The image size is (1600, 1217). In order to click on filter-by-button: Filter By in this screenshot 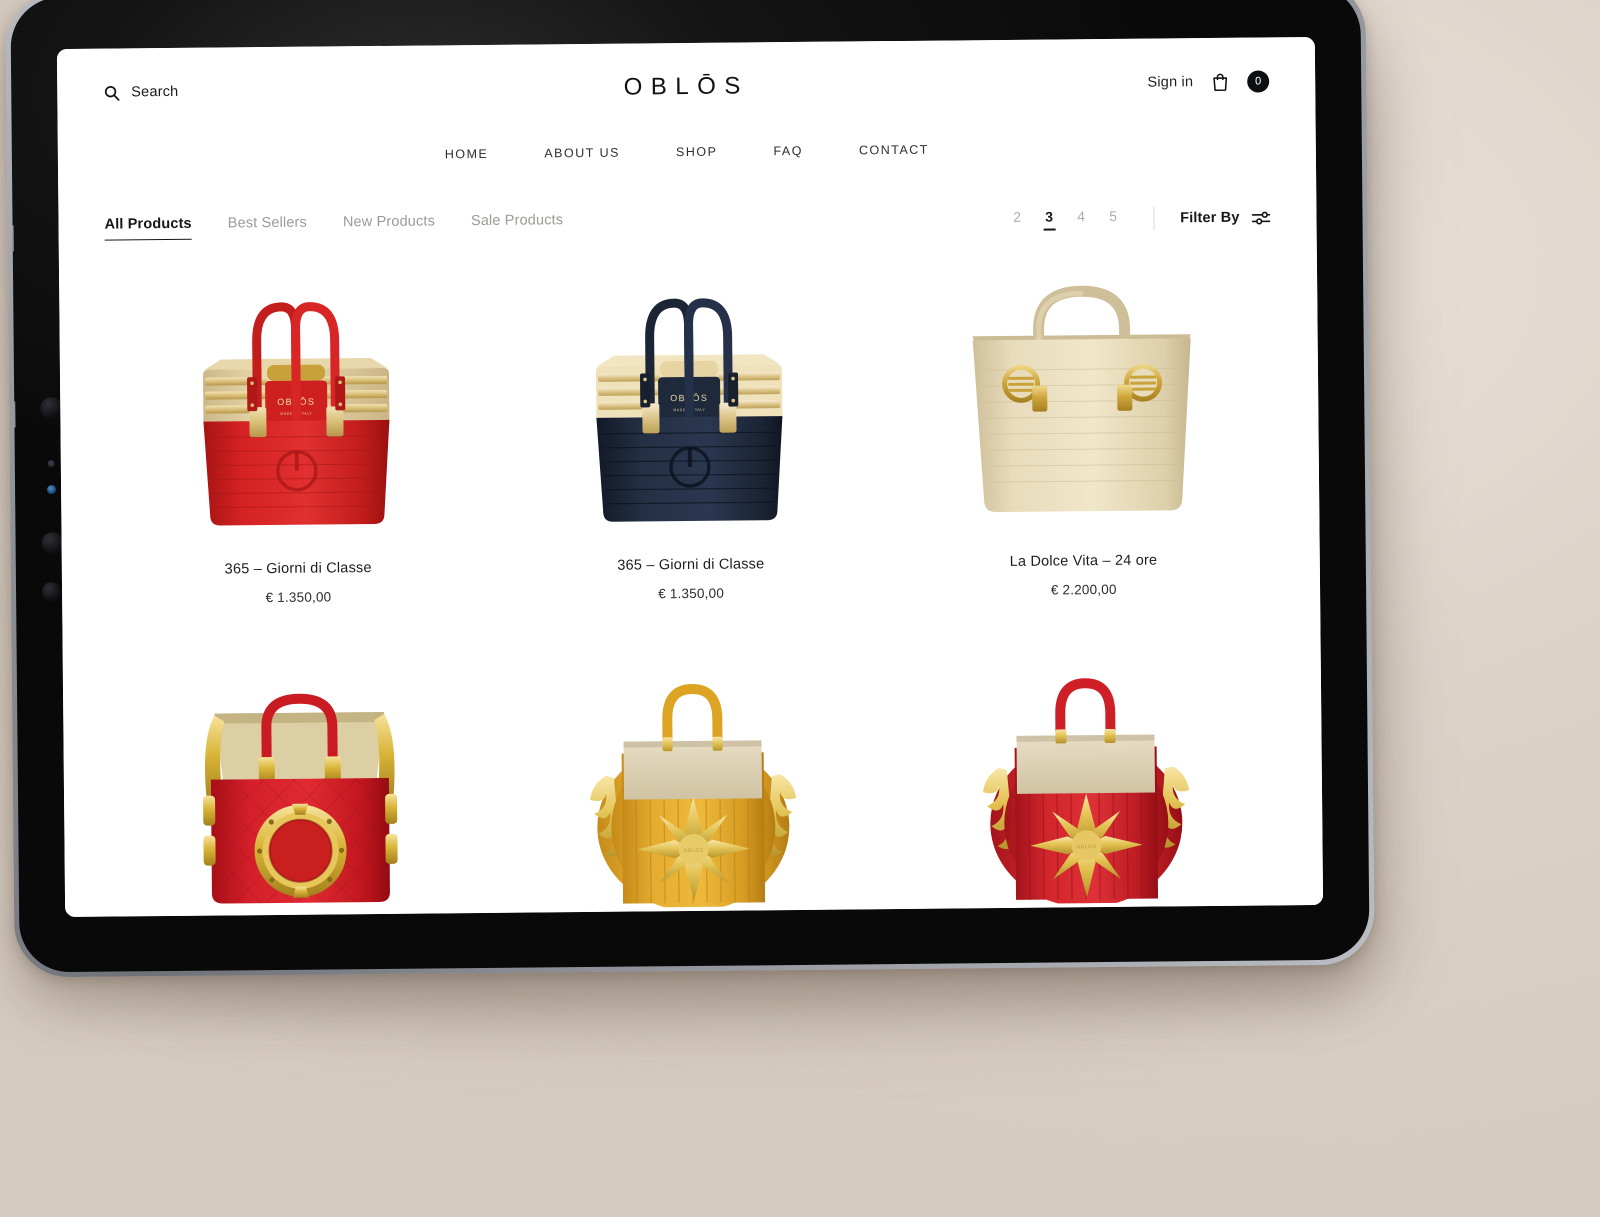, I will do `click(1225, 217)`.